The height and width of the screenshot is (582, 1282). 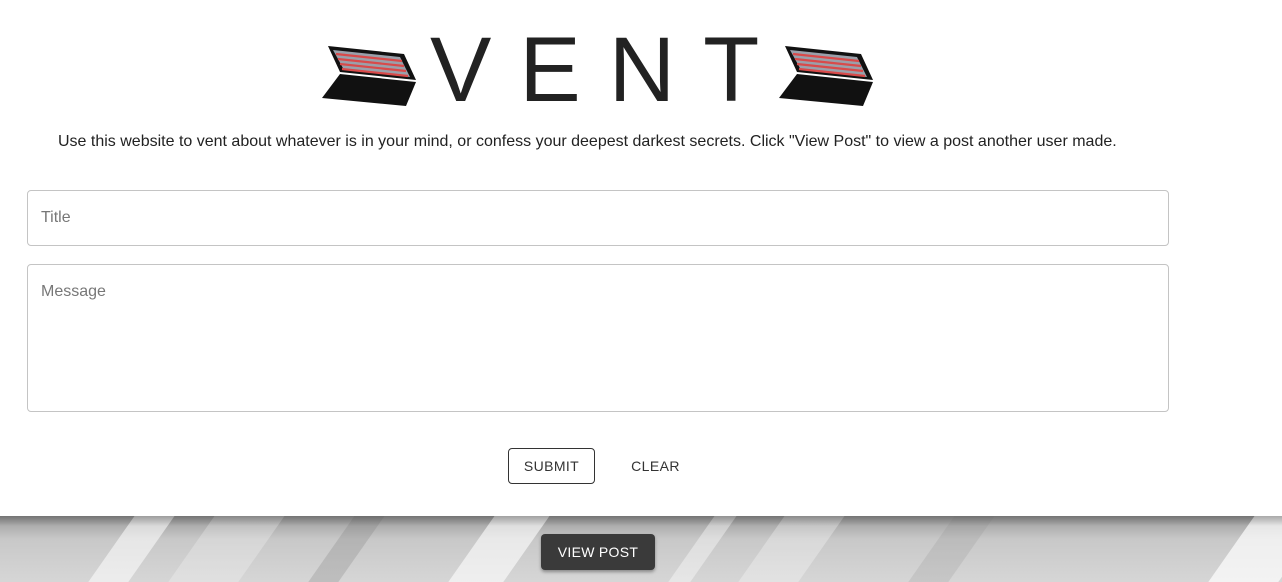 I want to click on submit-button: Submit, so click(x=551, y=466).